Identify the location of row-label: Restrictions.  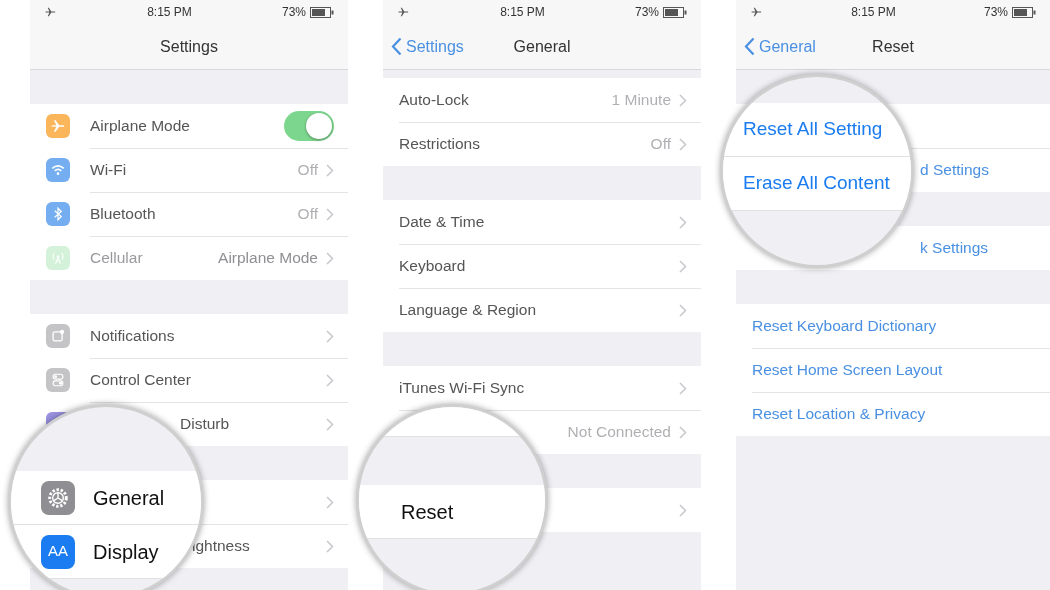
(439, 144).